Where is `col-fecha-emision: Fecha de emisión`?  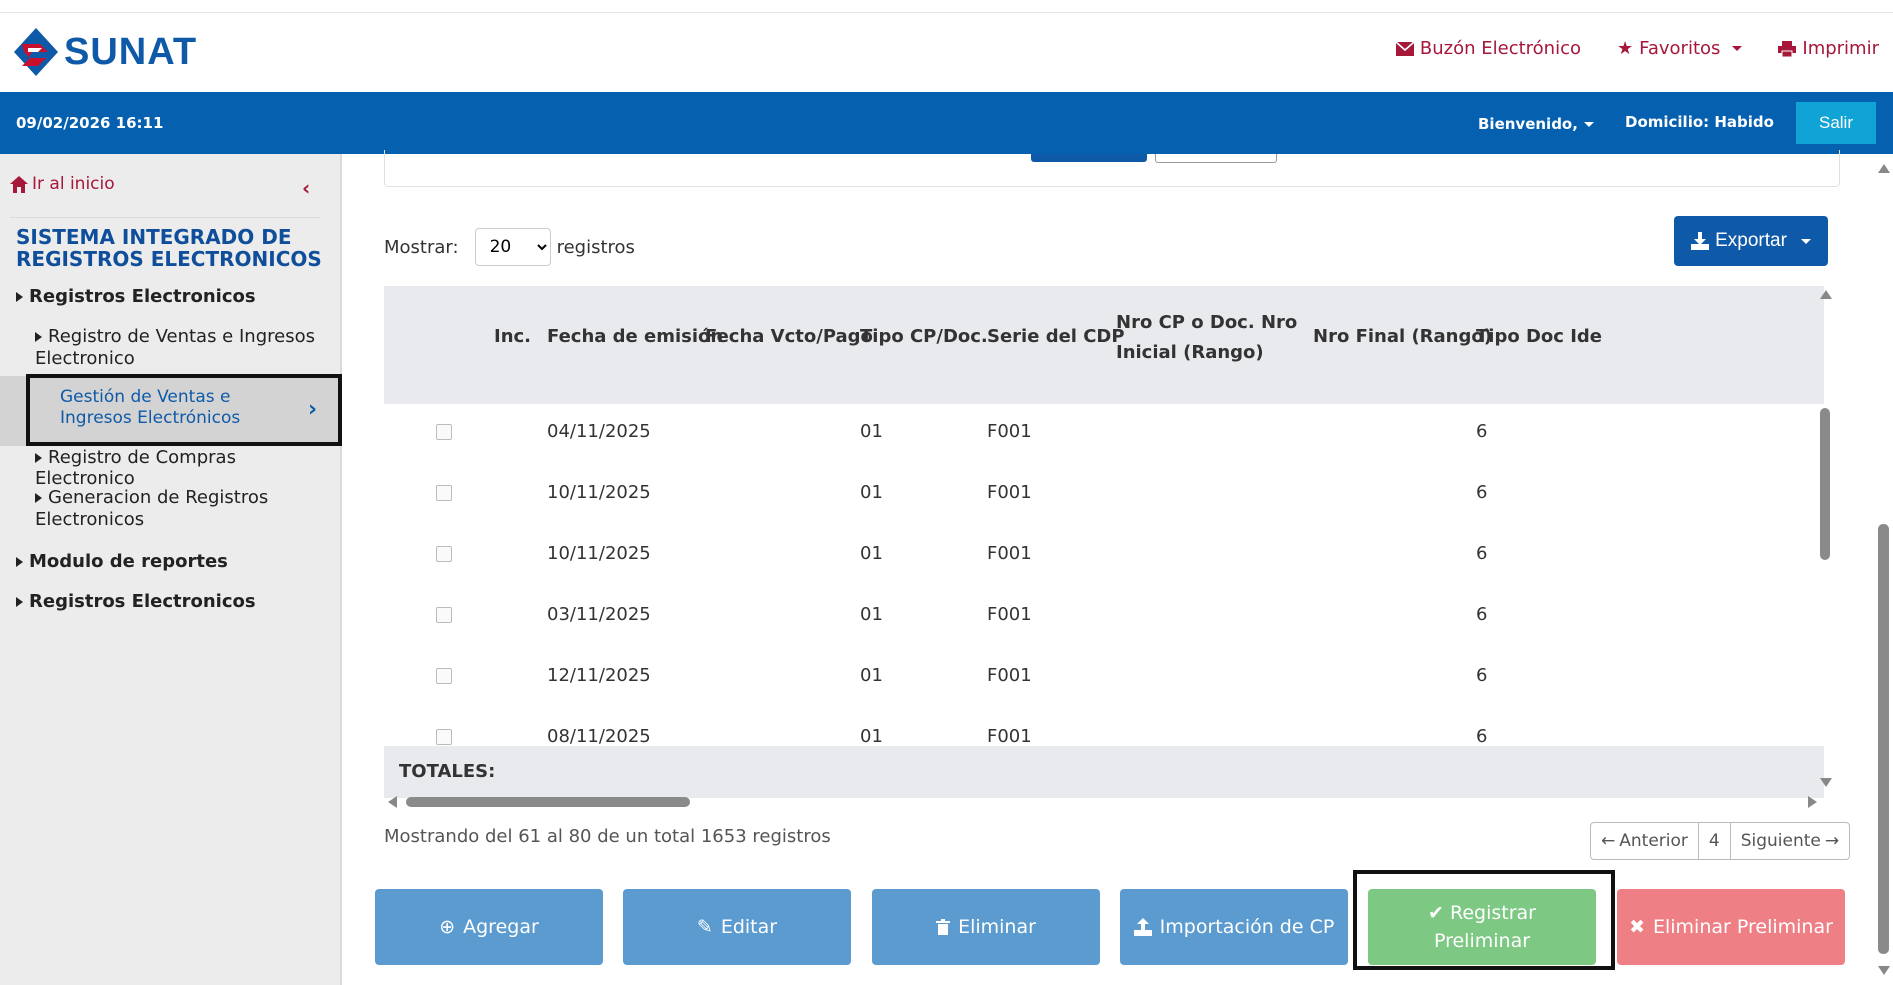 col-fecha-emision: Fecha de emisión is located at coordinates (635, 337).